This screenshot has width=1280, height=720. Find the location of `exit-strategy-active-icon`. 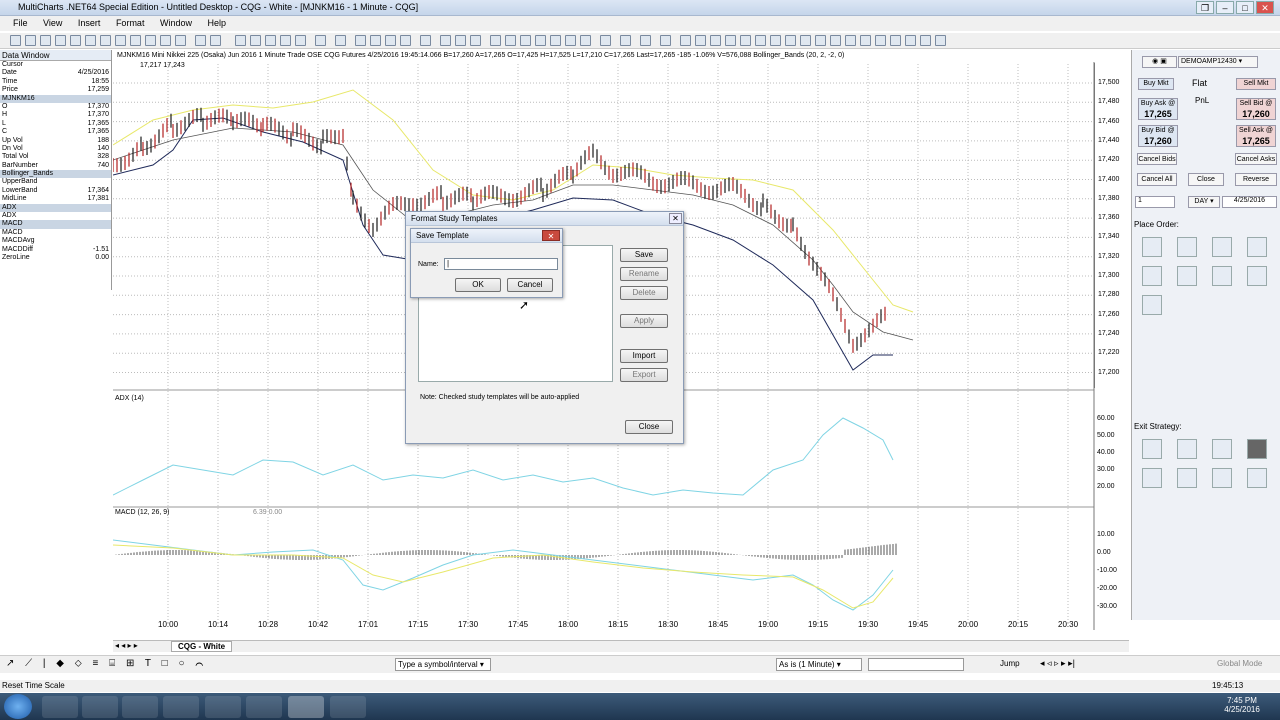

exit-strategy-active-icon is located at coordinates (1257, 449).